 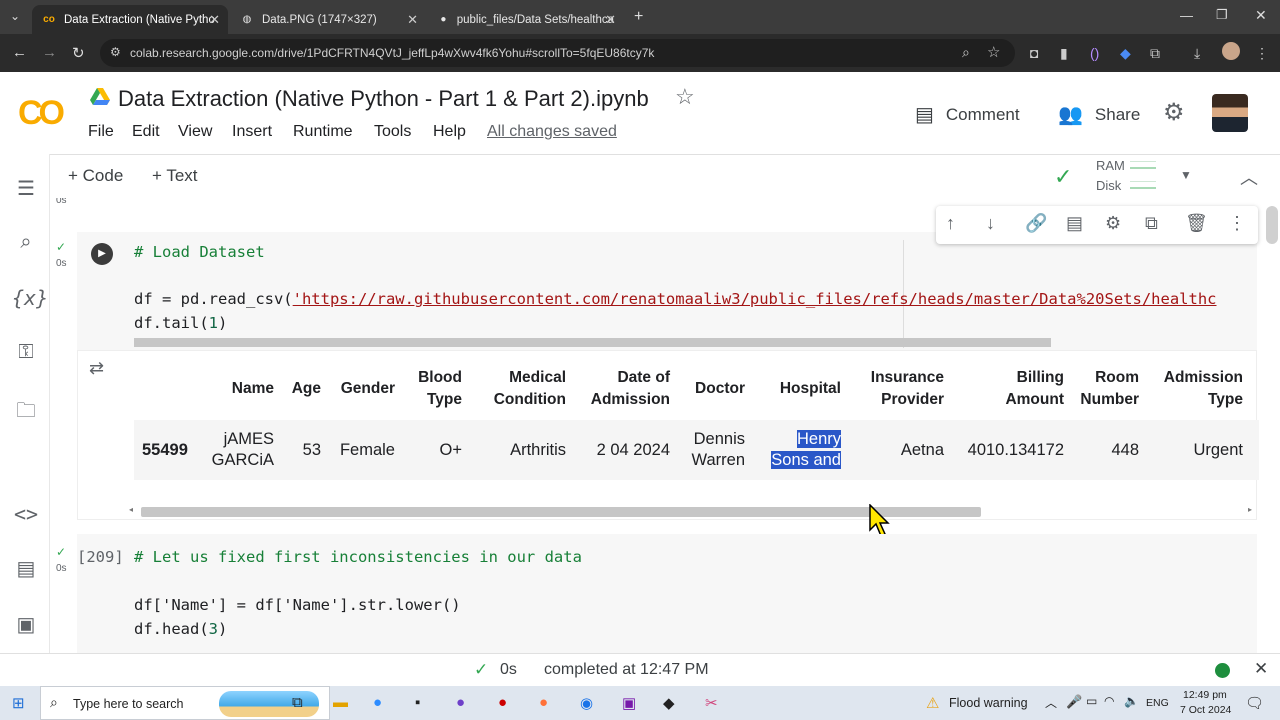 What do you see at coordinates (1230, 113) in the screenshot?
I see `user-avatar` at bounding box center [1230, 113].